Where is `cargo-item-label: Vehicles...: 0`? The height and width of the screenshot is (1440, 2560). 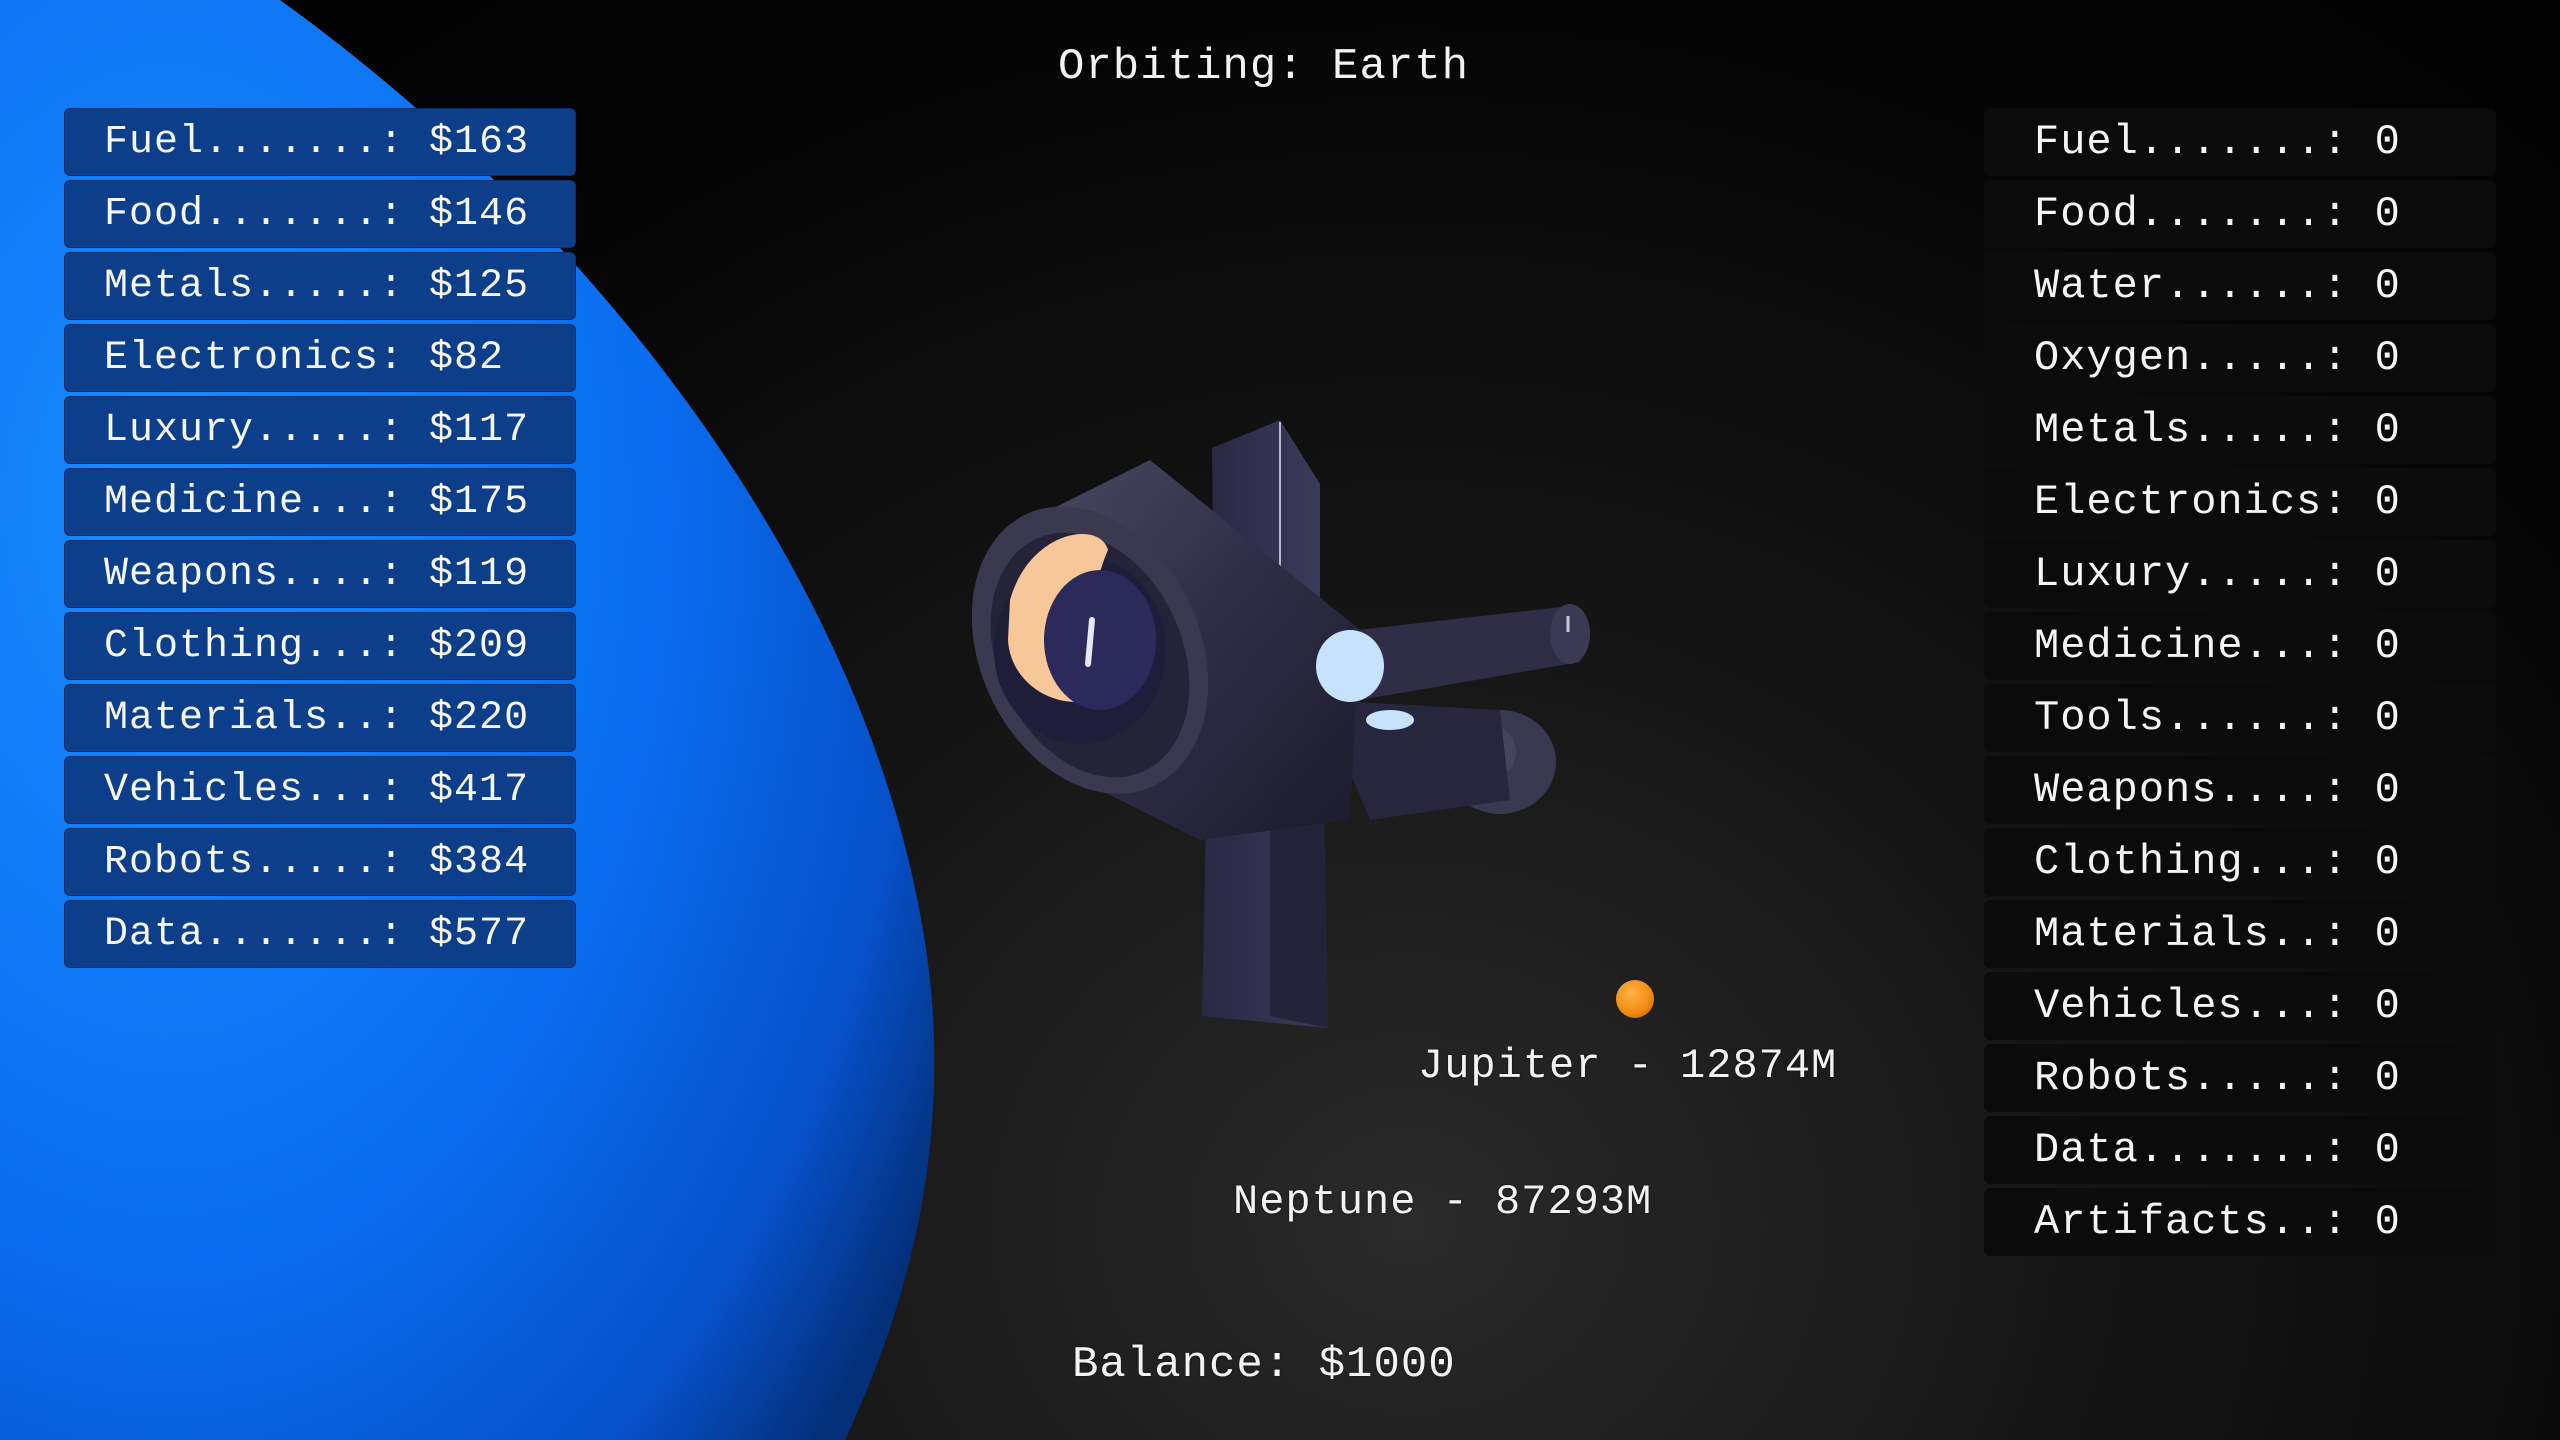 cargo-item-label: Vehicles...: 0 is located at coordinates (2217, 1006).